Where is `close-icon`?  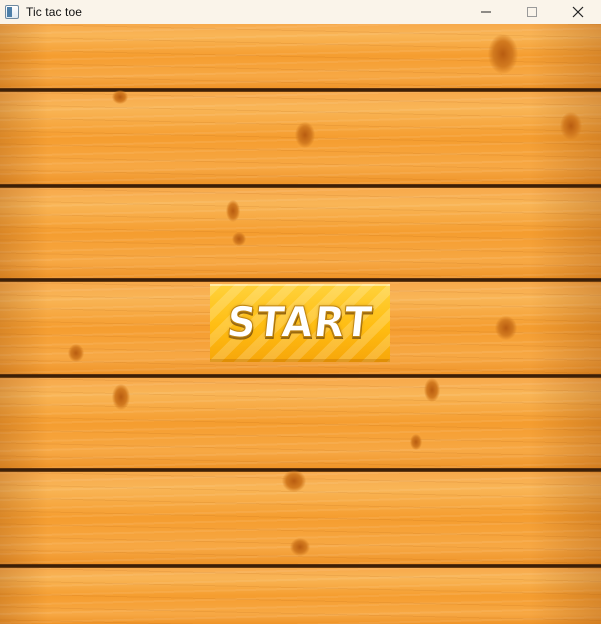 close-icon is located at coordinates (578, 12).